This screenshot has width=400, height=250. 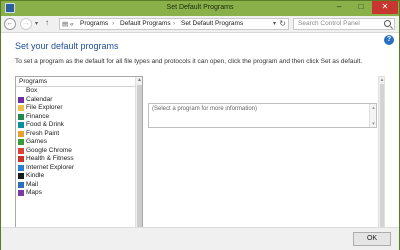 I want to click on search-icon, so click(x=387, y=23).